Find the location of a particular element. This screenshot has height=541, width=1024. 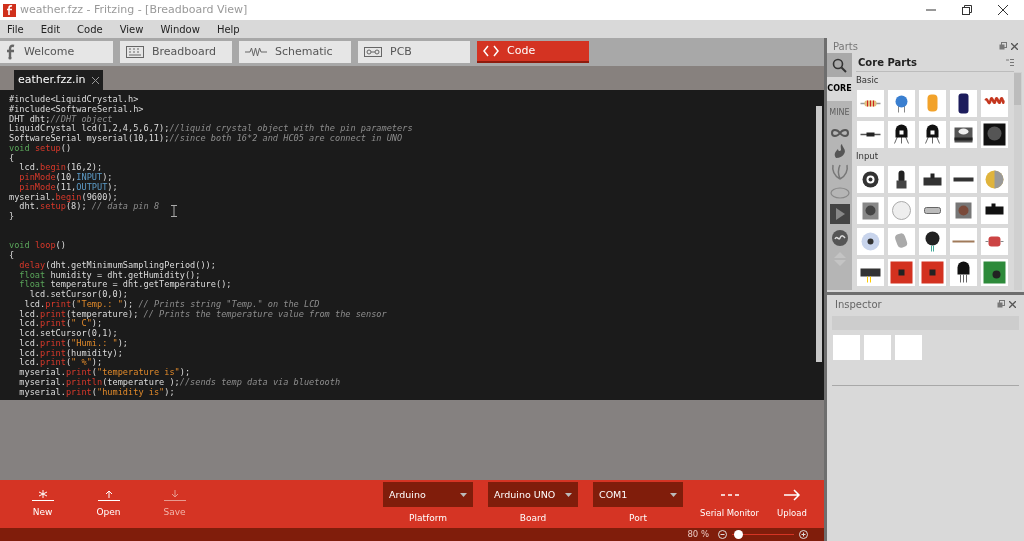

menu-item: Help is located at coordinates (228, 29).